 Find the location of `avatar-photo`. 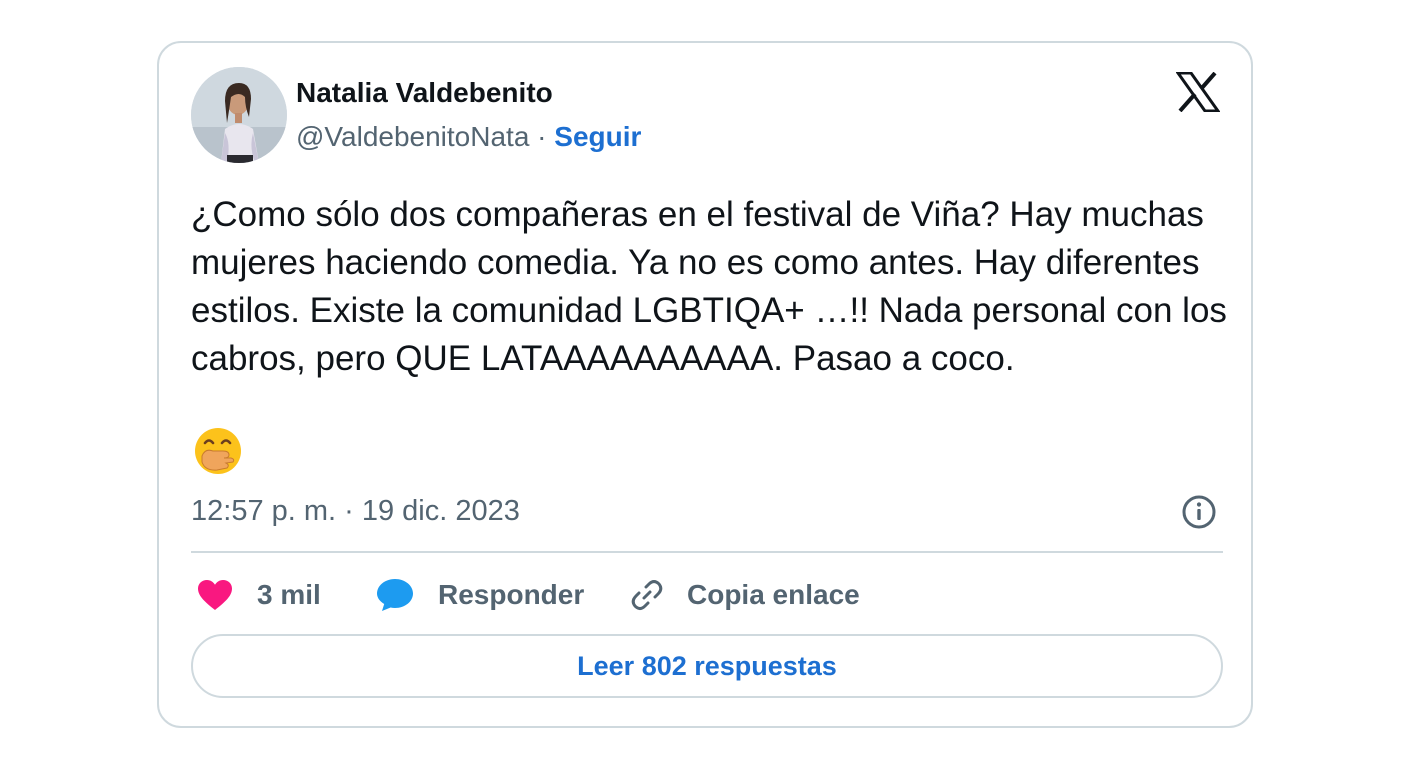

avatar-photo is located at coordinates (239, 115).